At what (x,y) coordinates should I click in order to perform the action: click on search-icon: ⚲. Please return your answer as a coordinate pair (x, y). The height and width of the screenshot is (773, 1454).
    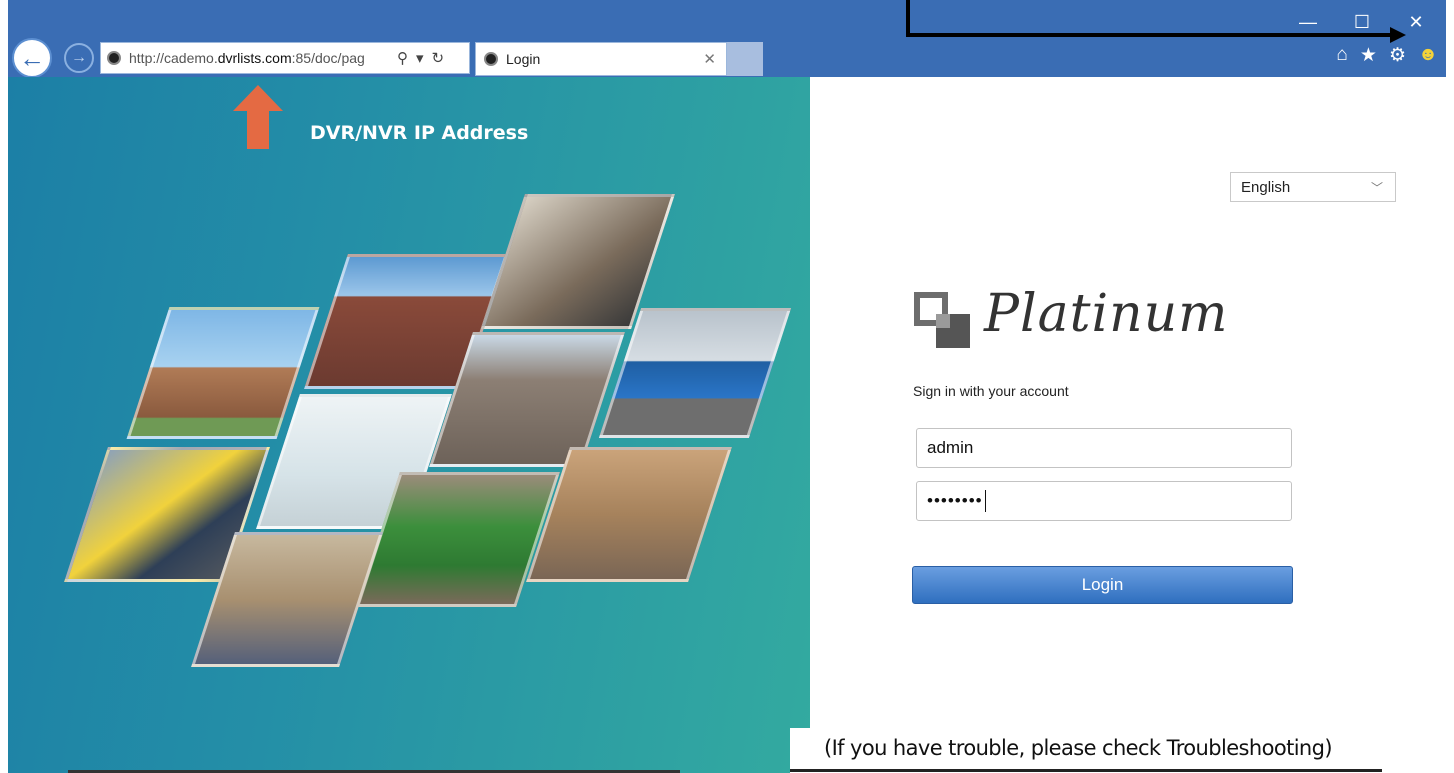
    Looking at the image, I should click on (402, 58).